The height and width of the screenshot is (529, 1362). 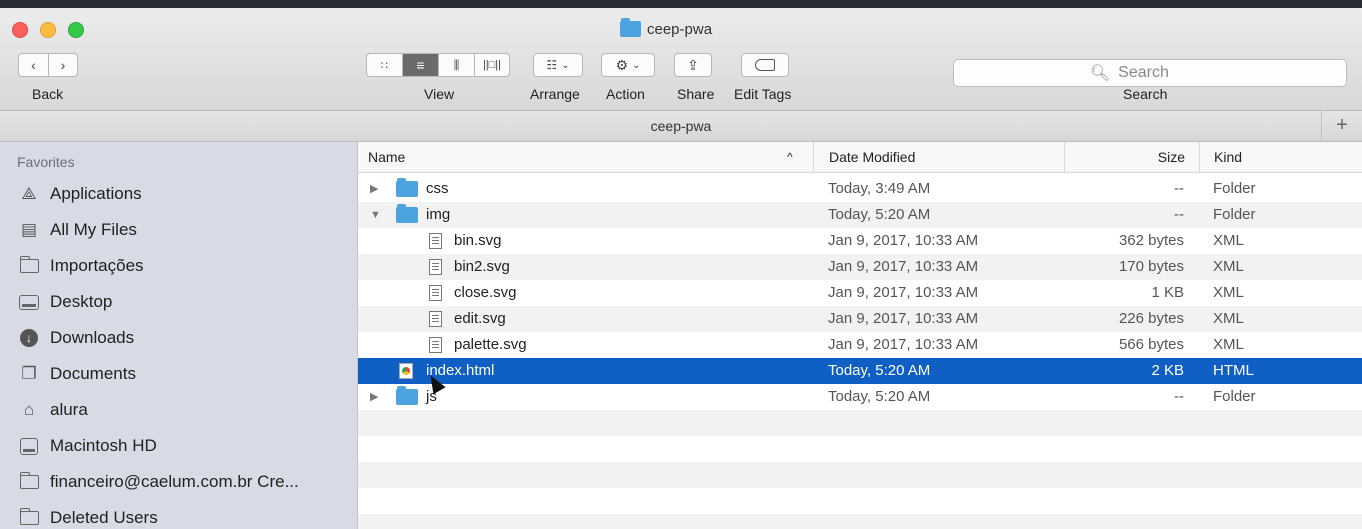 What do you see at coordinates (93, 229) in the screenshot?
I see `sidebar-item-label: All My Files` at bounding box center [93, 229].